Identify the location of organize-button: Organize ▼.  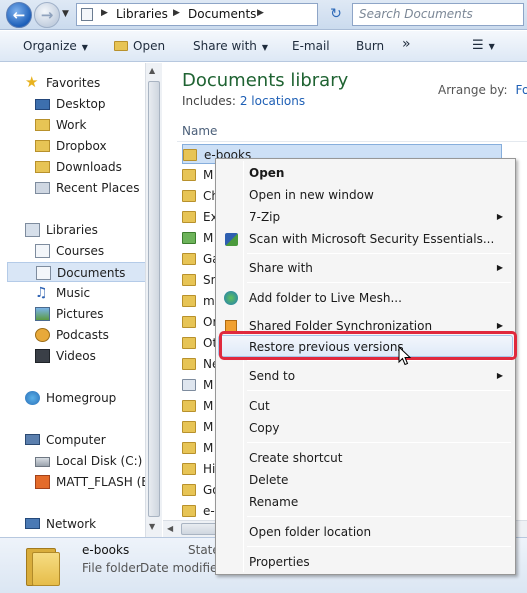
(55, 46).